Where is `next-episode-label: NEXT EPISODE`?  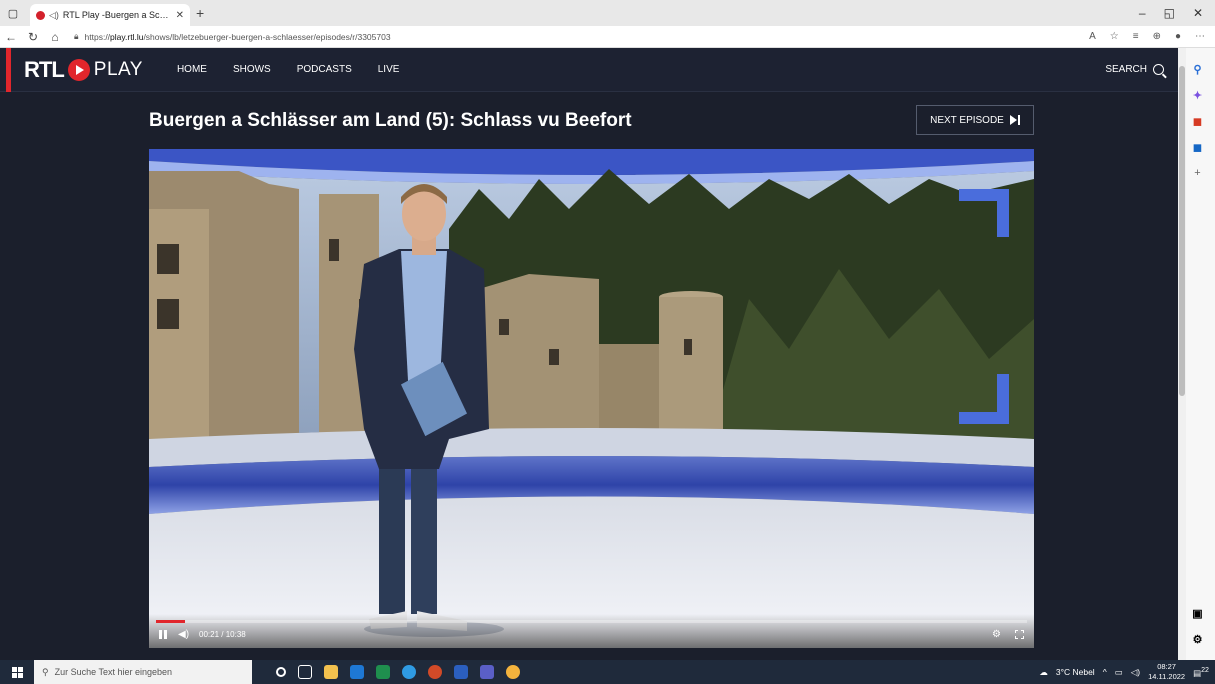
next-episode-label: NEXT EPISODE is located at coordinates (967, 120).